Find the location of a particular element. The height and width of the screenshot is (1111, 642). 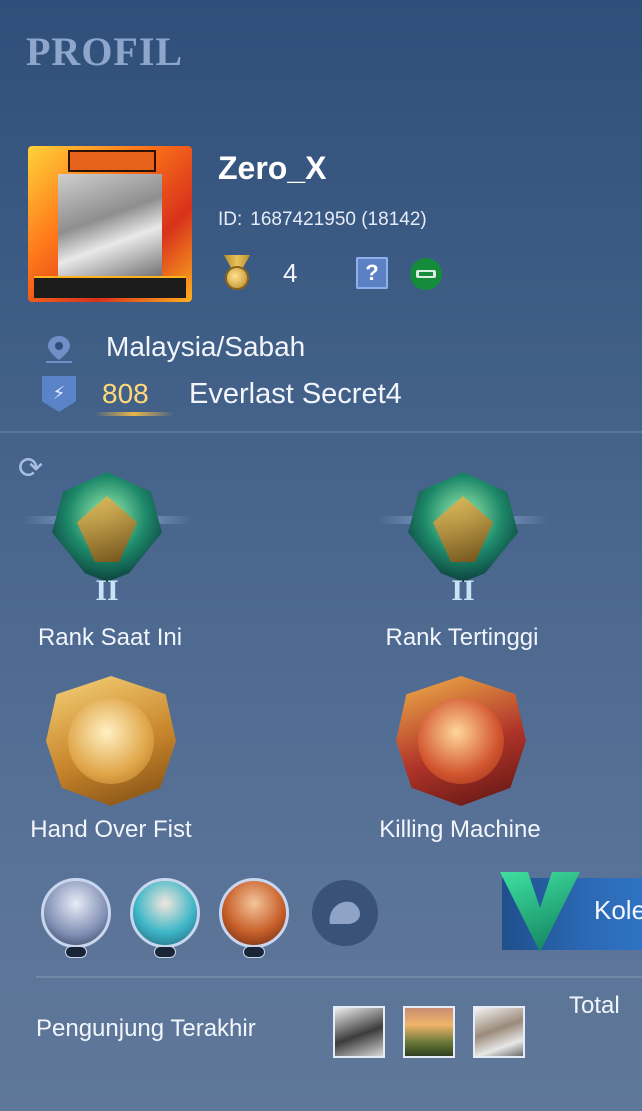

squad-level: 808 is located at coordinates (125, 393).